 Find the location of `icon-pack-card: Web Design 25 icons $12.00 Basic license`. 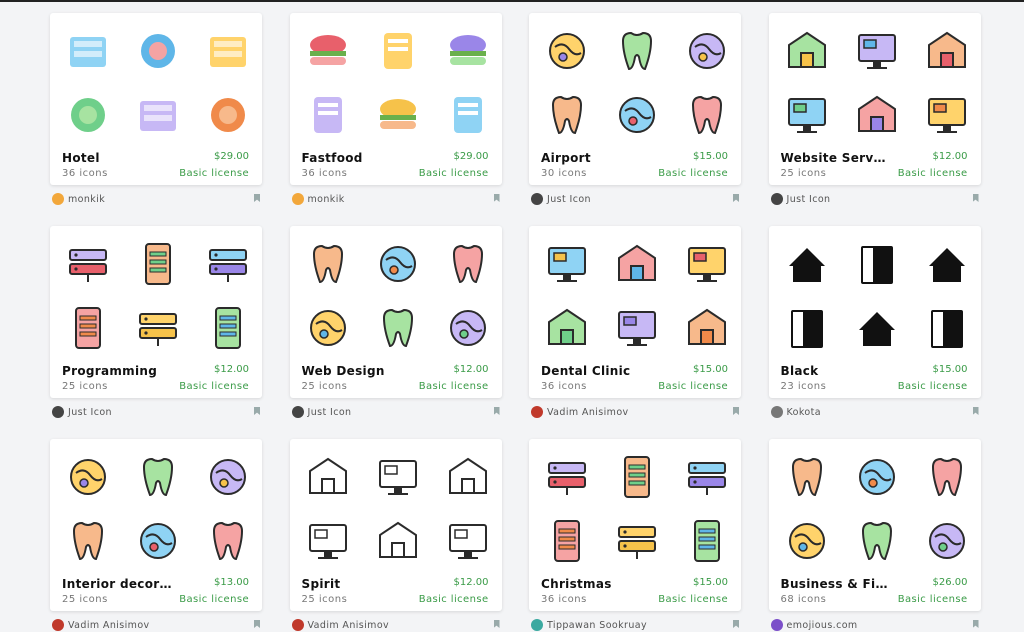

icon-pack-card: Web Design 25 icons $12.00 Basic license is located at coordinates (395, 312).